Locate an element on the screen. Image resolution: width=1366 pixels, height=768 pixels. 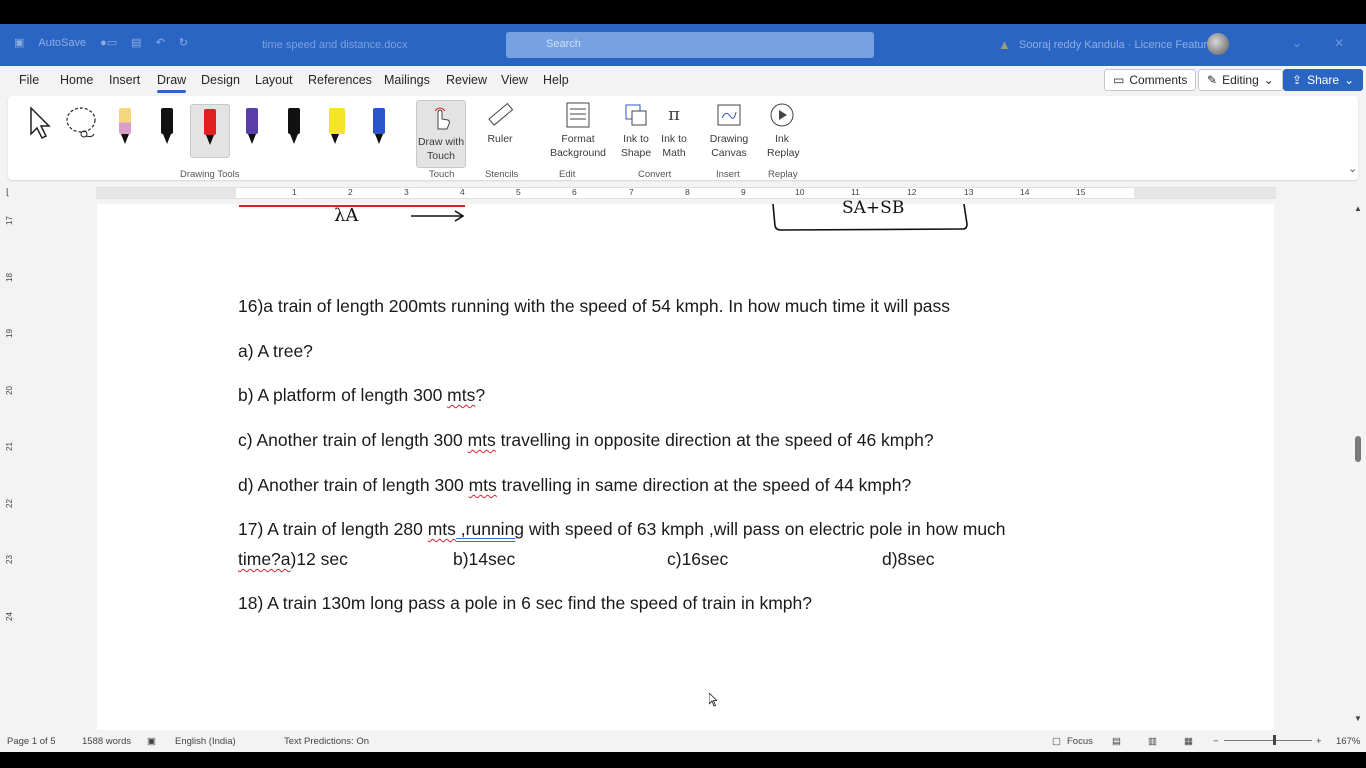
scrollbar-thumb is located at coordinates (1358, 449).